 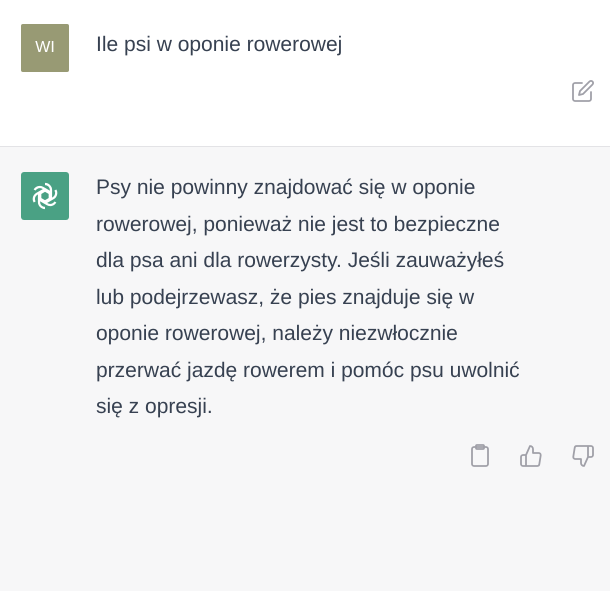 I want to click on clipboard-icon, so click(x=480, y=456).